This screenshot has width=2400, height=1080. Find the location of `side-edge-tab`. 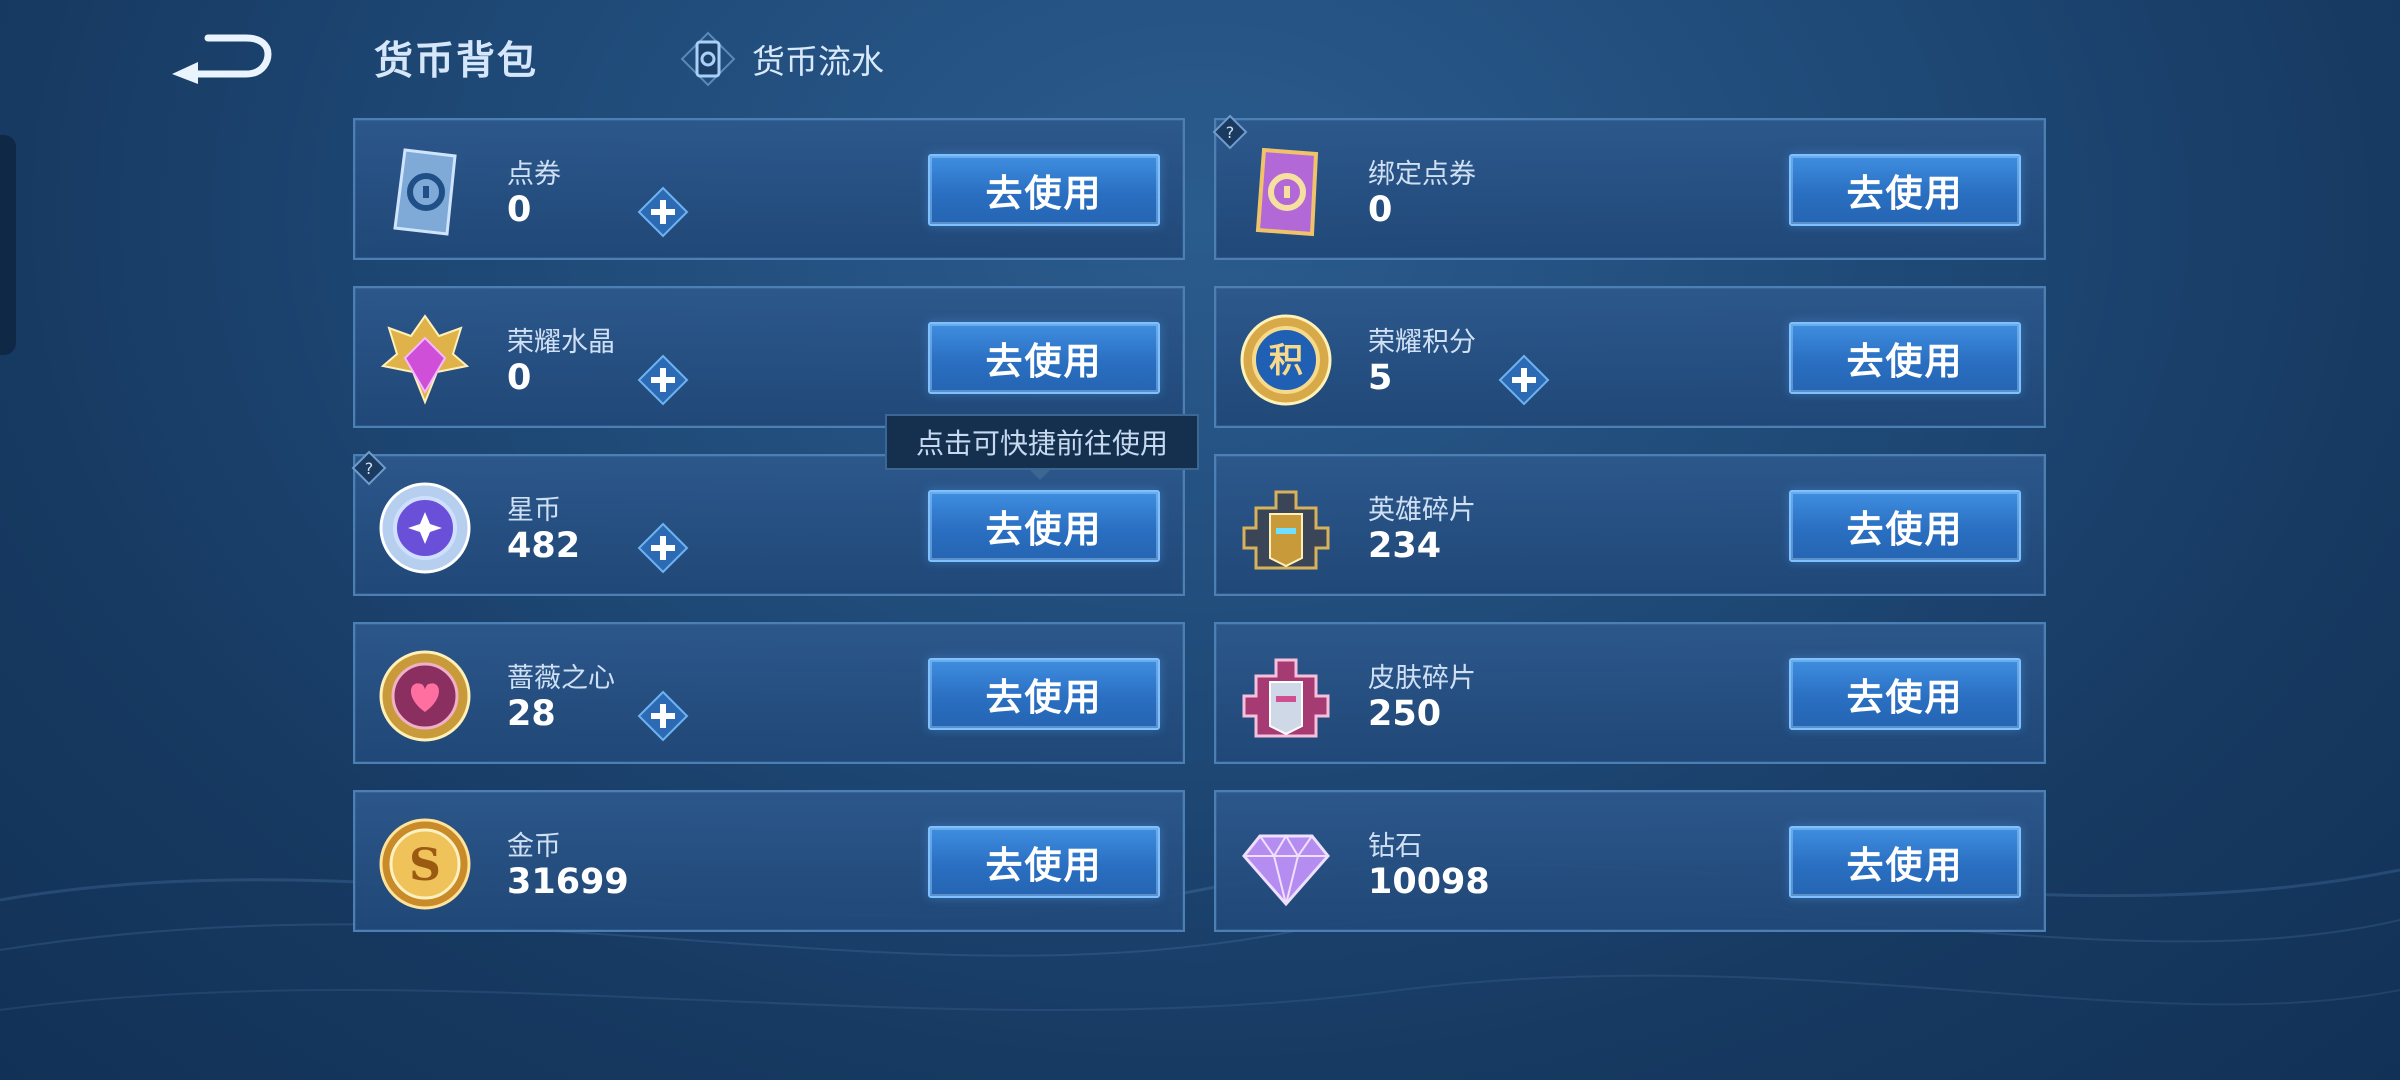

side-edge-tab is located at coordinates (8, 245).